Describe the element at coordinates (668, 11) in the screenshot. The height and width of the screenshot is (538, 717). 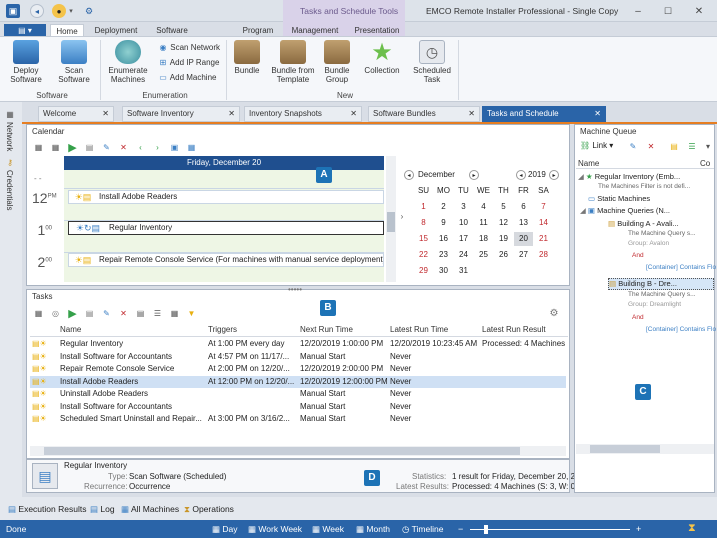
I see `maximize-icon: ☐` at that location.